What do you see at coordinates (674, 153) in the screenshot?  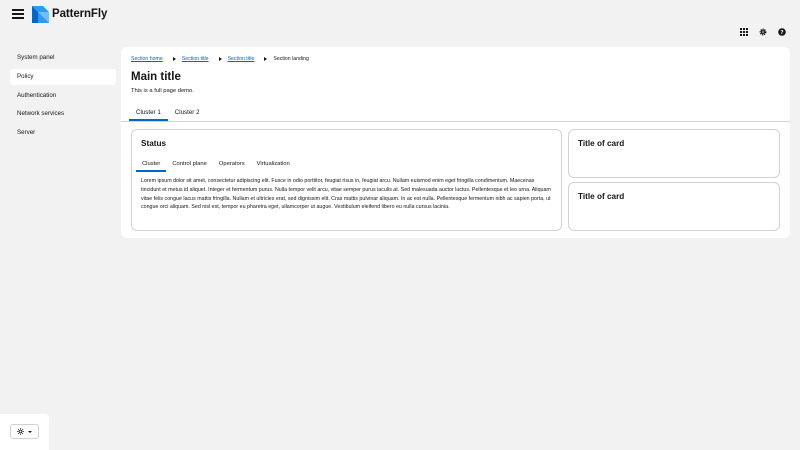 I see `side-card-1: Title of card` at bounding box center [674, 153].